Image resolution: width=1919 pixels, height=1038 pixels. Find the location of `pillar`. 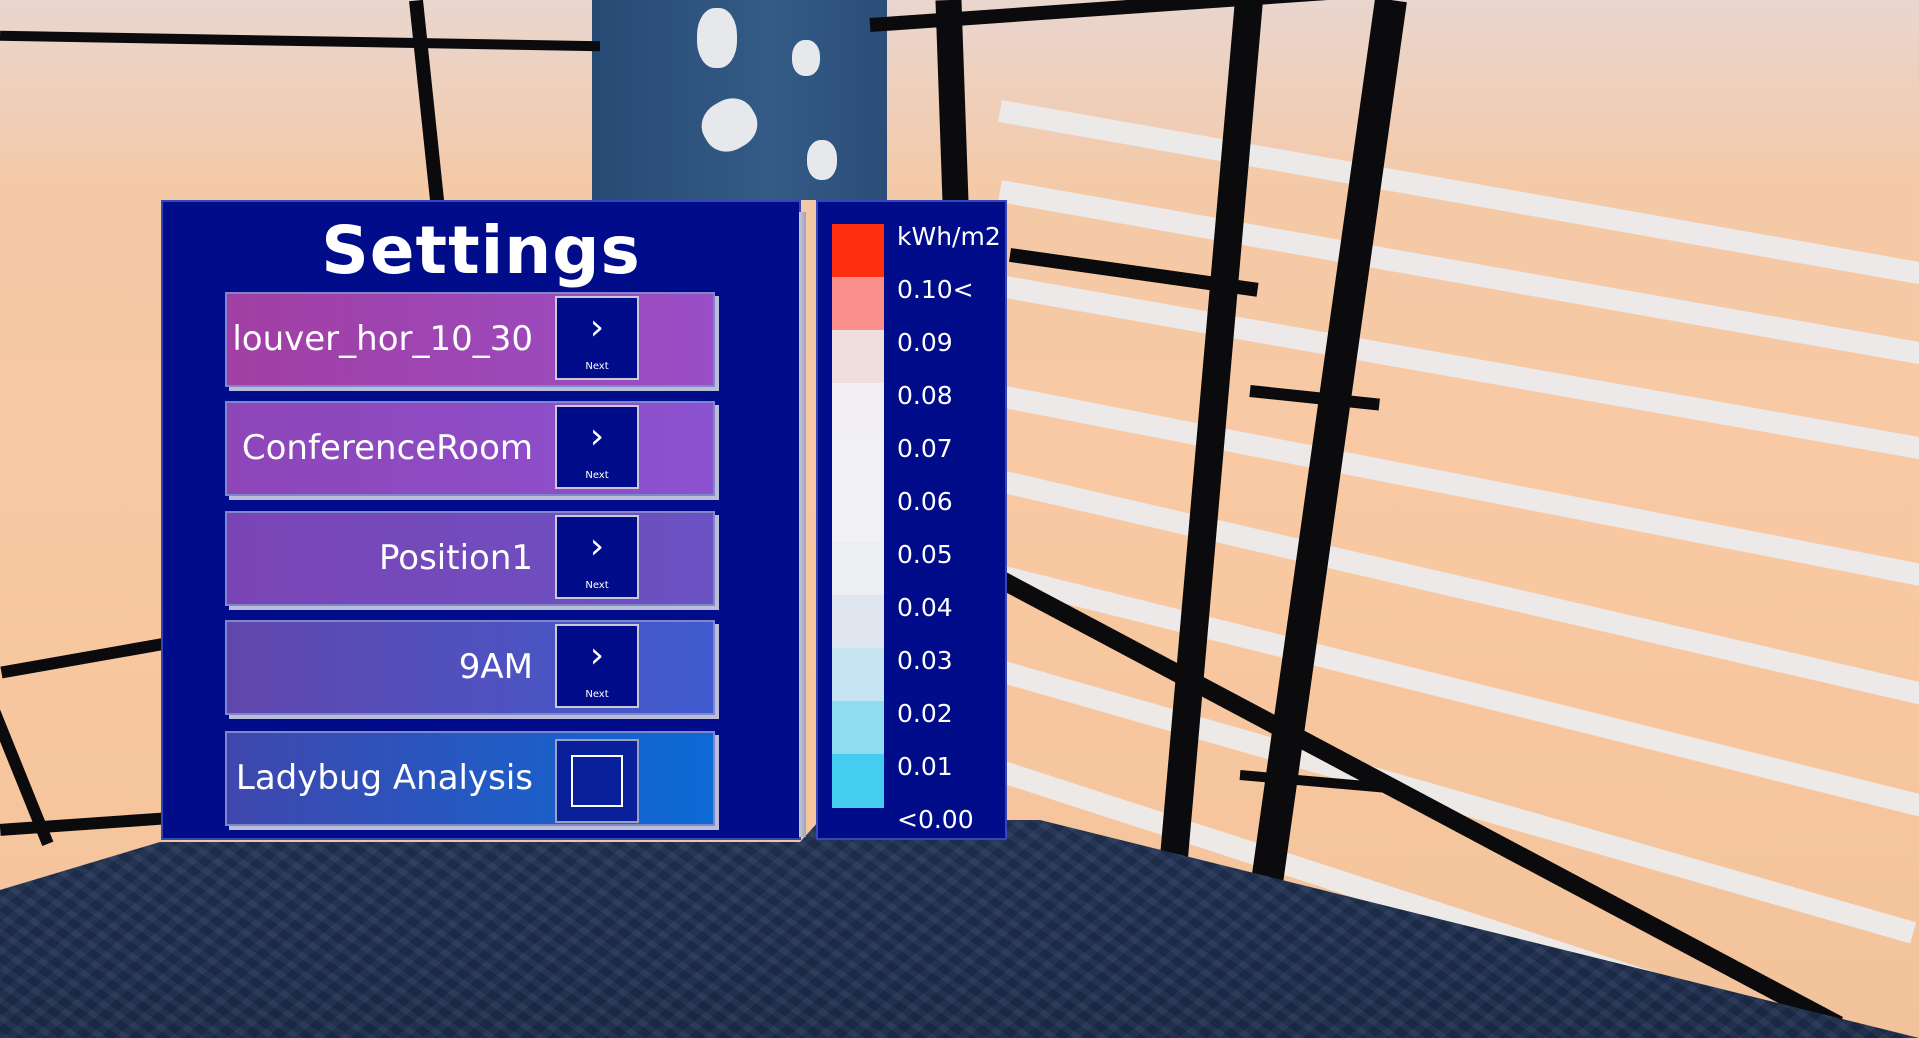

pillar is located at coordinates (739, 100).